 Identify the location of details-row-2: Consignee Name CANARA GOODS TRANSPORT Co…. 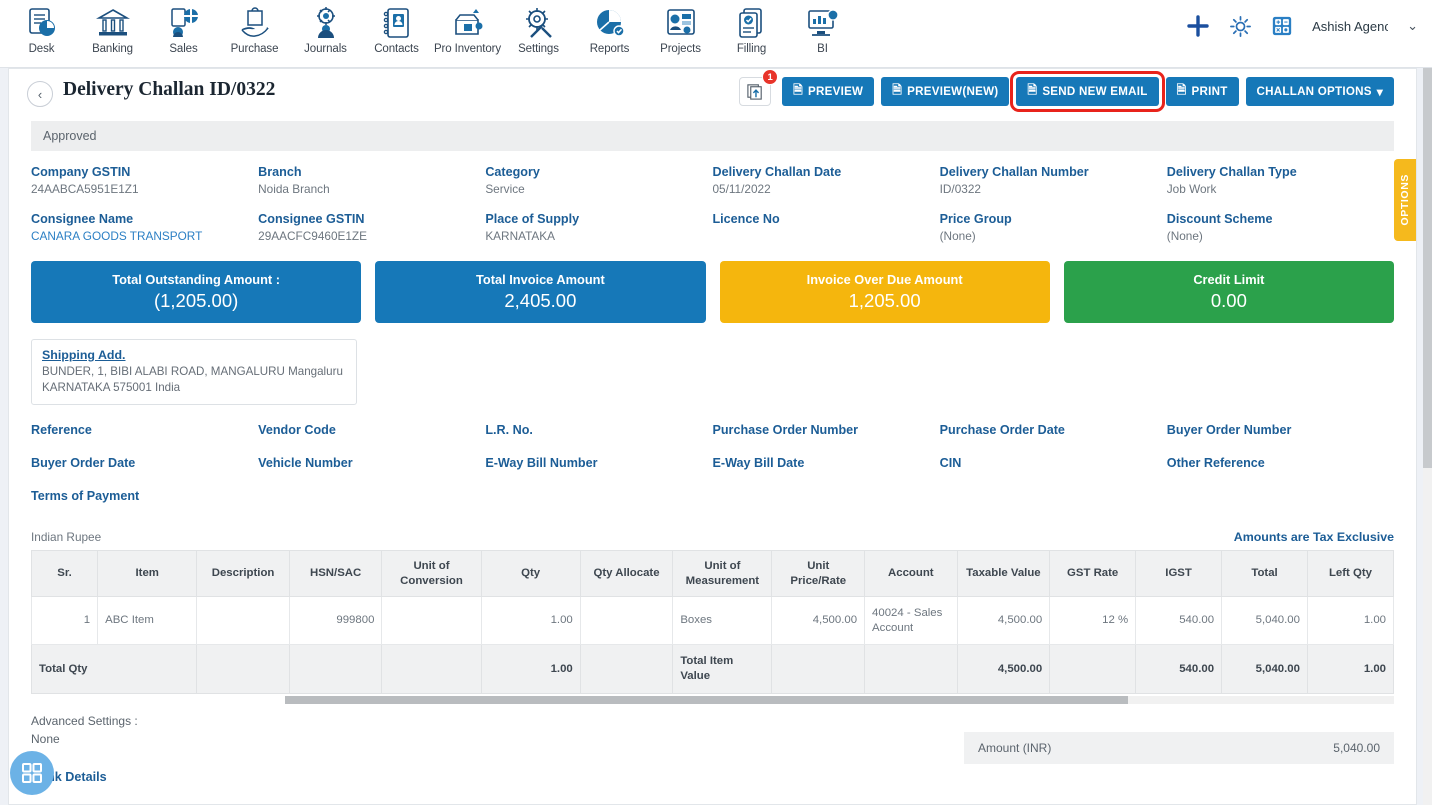
(712, 227).